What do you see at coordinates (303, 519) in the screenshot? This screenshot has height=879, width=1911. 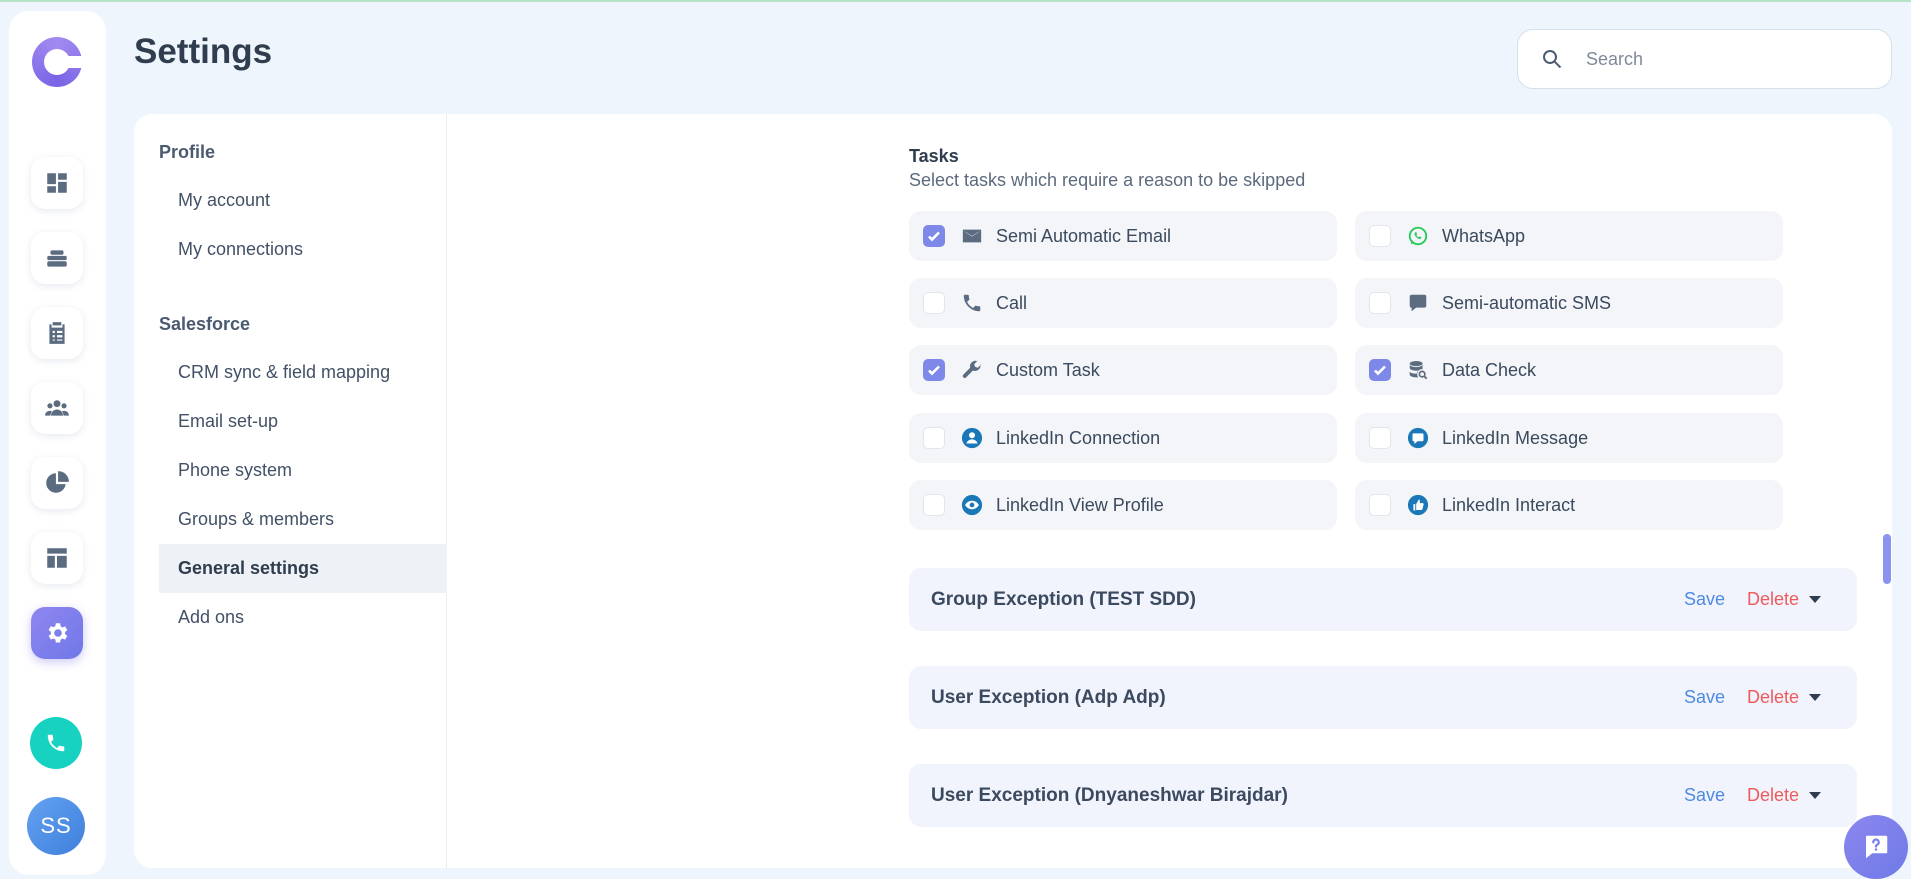 I see `nav-item-groups-members: Groups & members` at bounding box center [303, 519].